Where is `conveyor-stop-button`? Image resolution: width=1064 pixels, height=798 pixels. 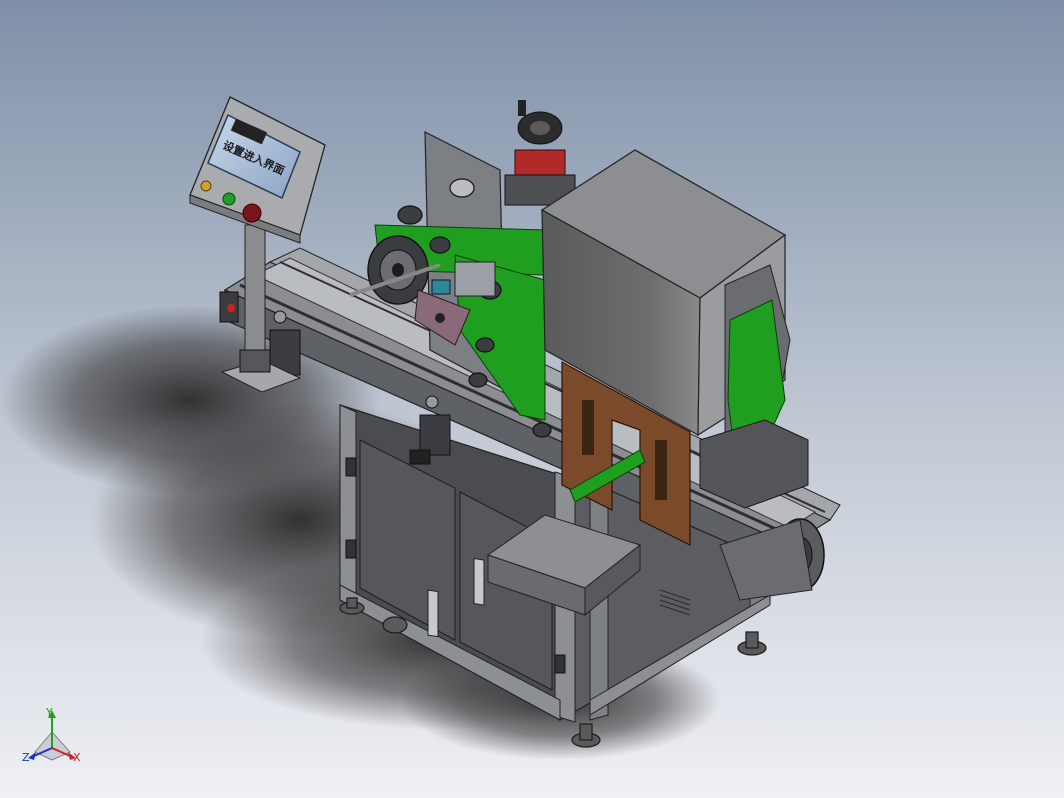
conveyor-stop-button is located at coordinates (231, 308).